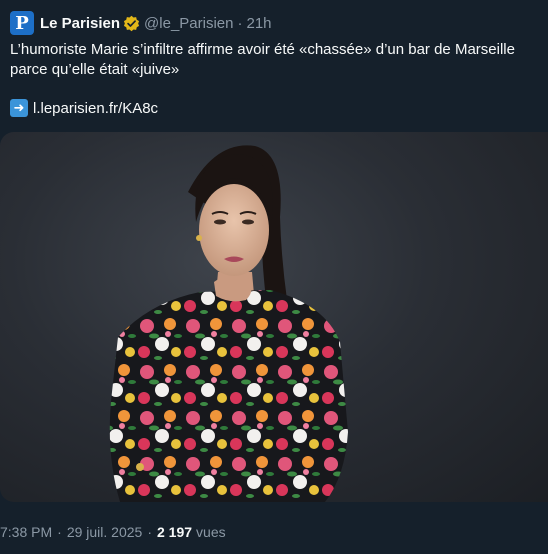 The height and width of the screenshot is (554, 548). I want to click on tweet-header: P Le Parisien @le_Parisien · 21h, so click(141, 23).